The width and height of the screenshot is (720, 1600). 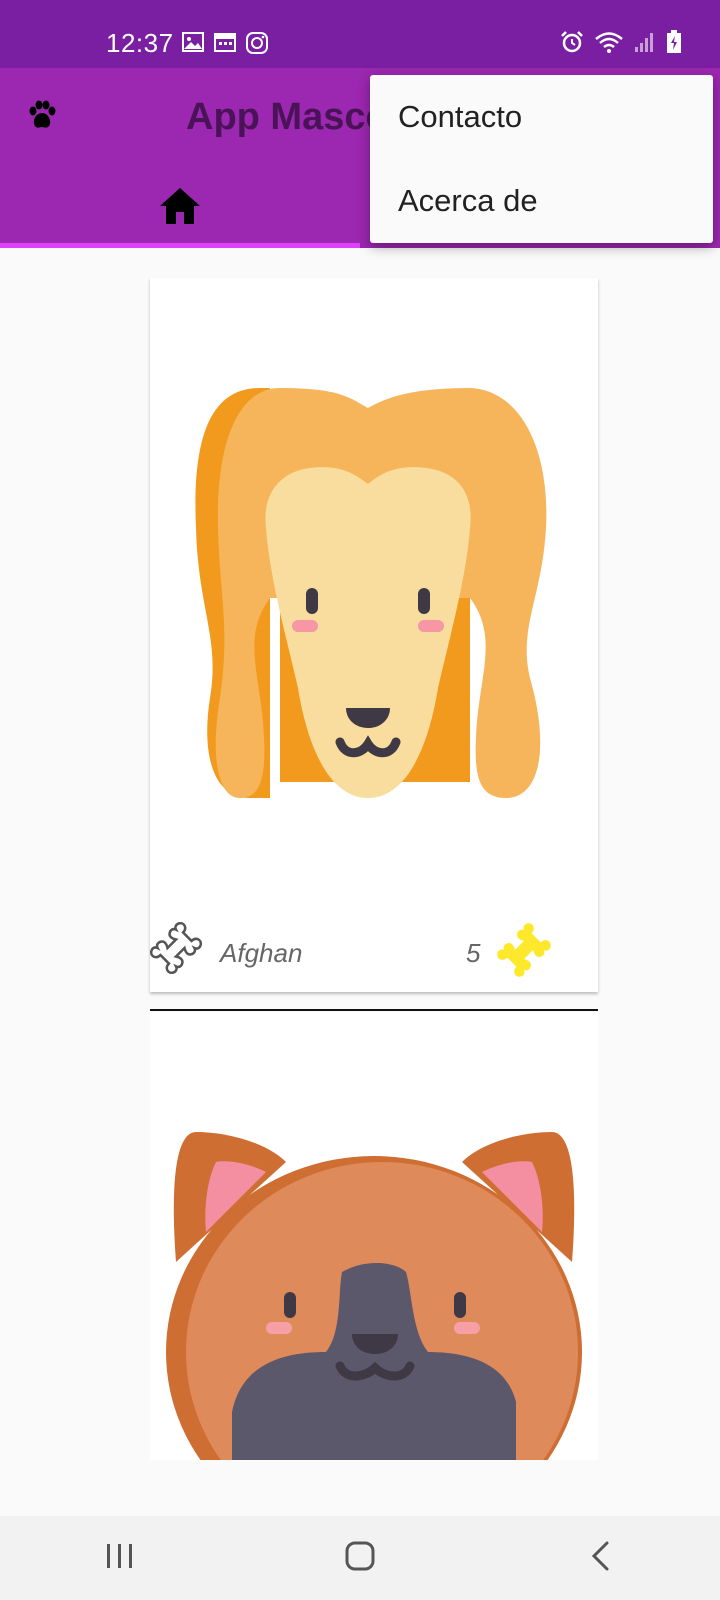 What do you see at coordinates (541, 201) in the screenshot?
I see `menu-item-acerca-de: Acerca de` at bounding box center [541, 201].